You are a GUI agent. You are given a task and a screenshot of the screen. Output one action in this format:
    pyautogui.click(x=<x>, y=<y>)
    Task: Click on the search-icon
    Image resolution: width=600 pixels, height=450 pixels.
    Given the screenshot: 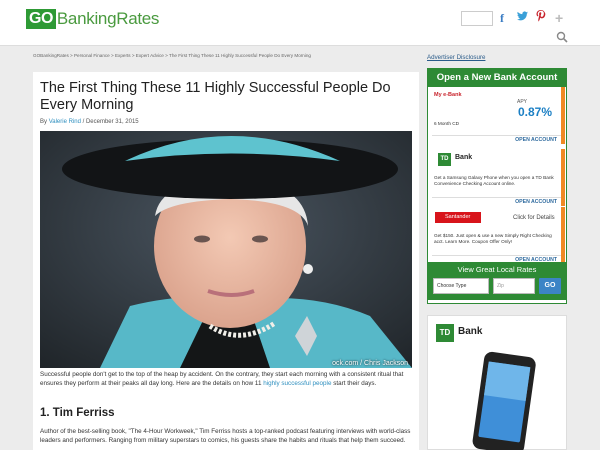 What is the action you would take?
    pyautogui.click(x=562, y=37)
    